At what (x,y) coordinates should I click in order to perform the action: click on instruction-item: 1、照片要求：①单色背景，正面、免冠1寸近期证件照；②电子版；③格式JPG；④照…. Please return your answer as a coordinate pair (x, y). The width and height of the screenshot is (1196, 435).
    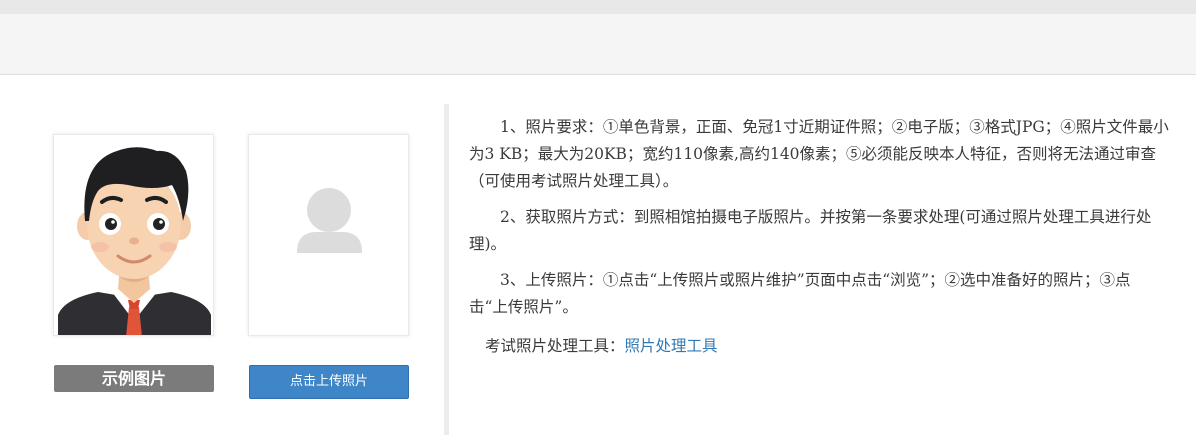
    Looking at the image, I should click on (819, 154).